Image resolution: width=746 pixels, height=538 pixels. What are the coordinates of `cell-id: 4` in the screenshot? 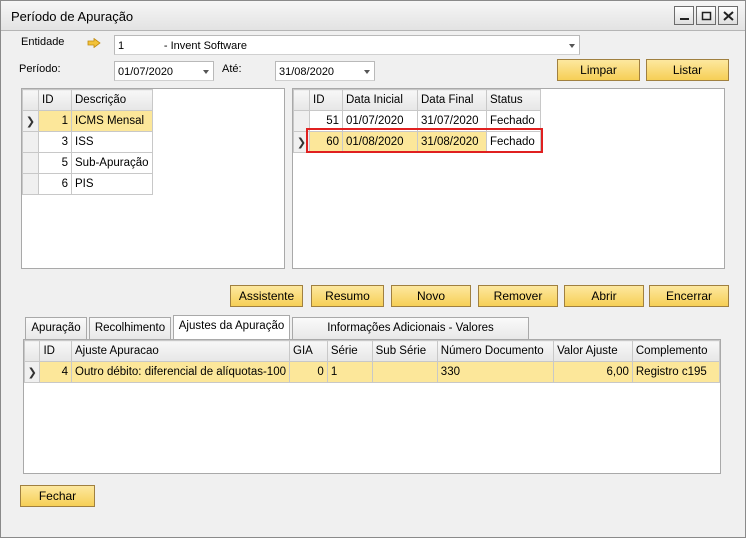 It's located at (56, 372).